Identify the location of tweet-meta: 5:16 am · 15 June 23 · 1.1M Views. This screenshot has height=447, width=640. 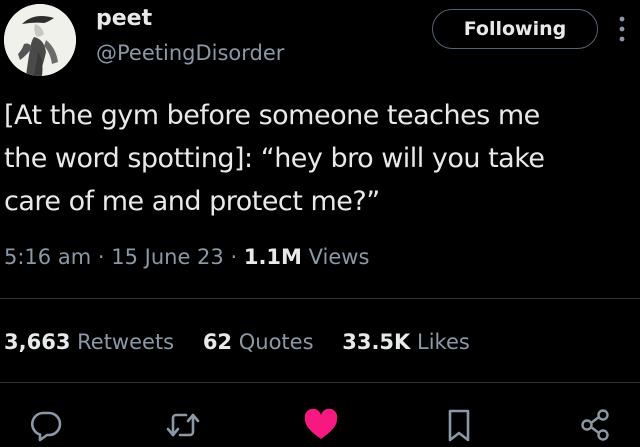
(186, 257).